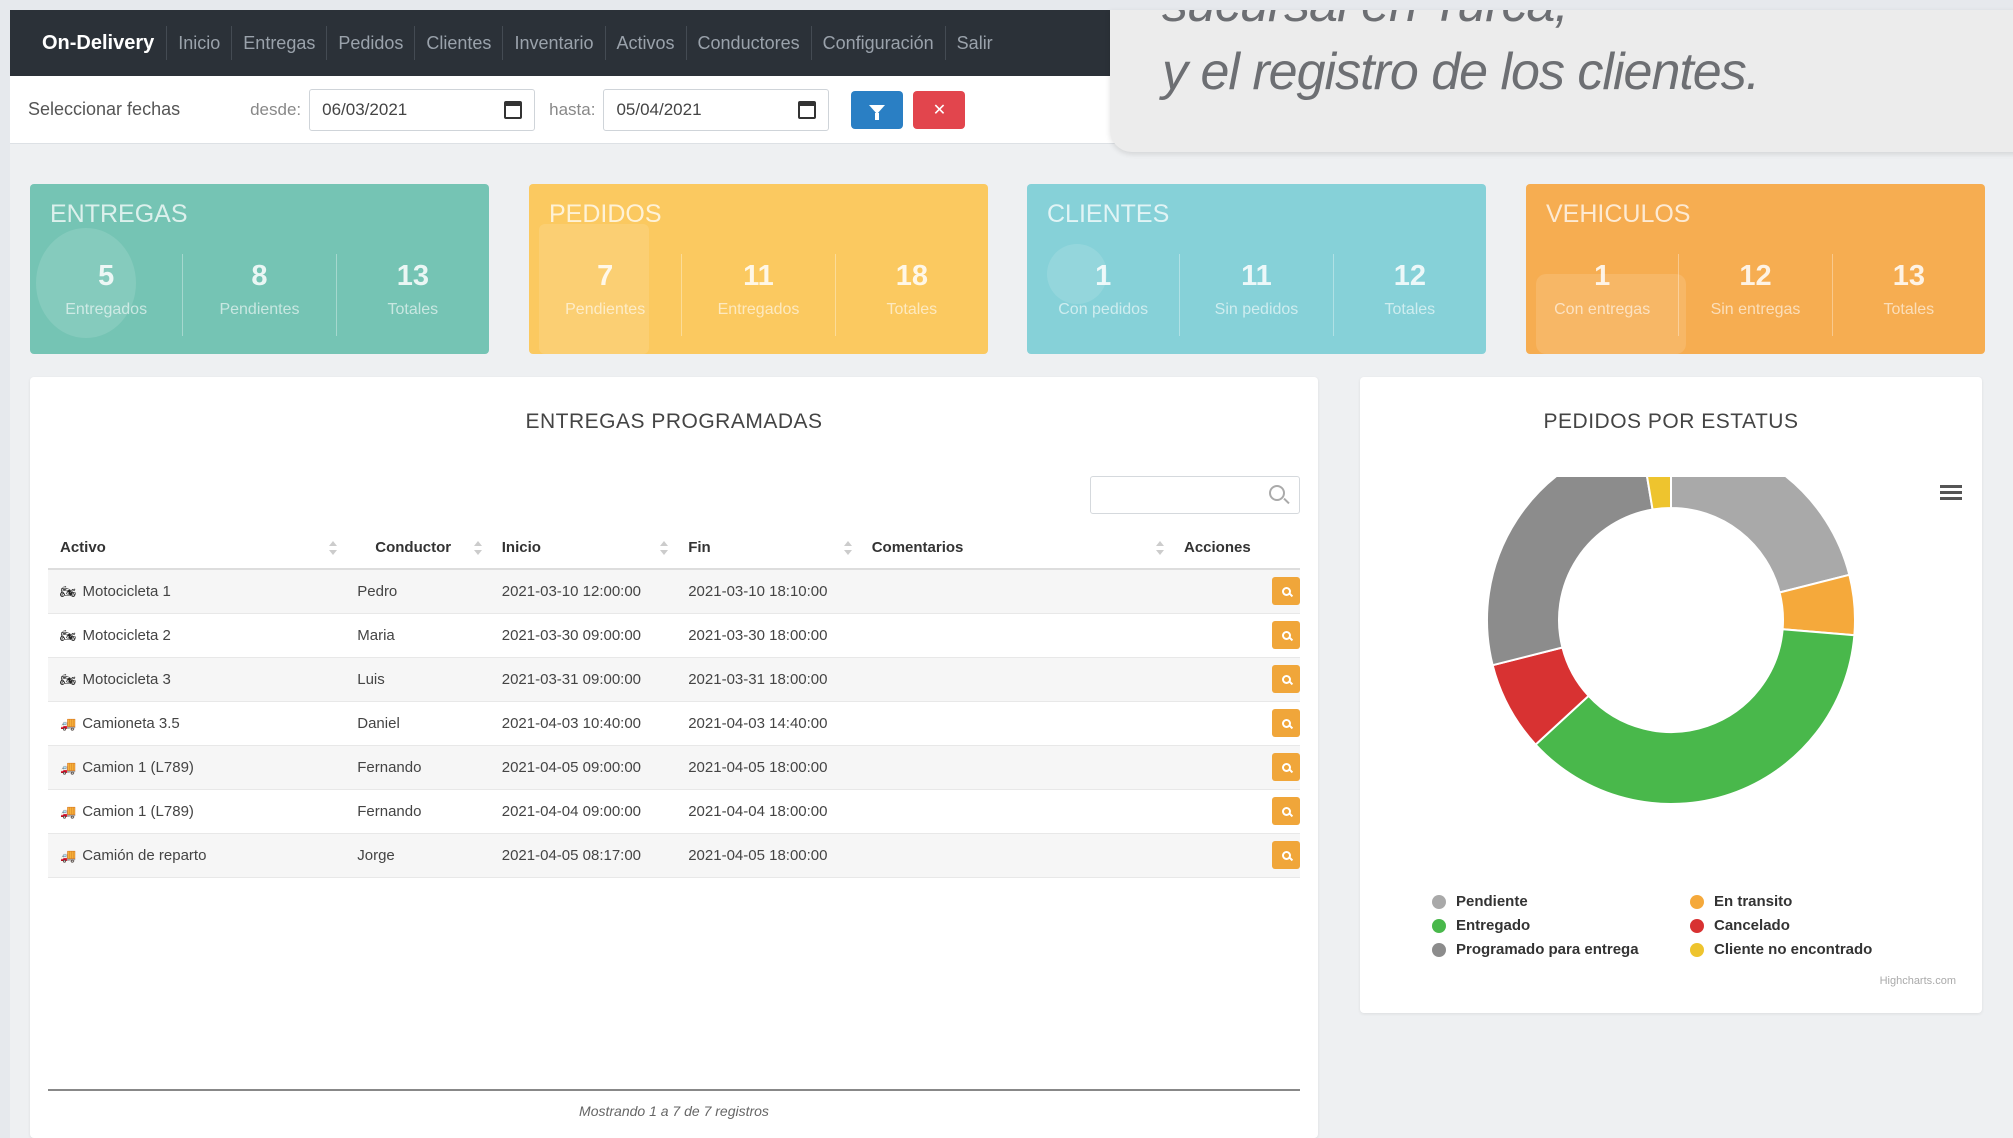  Describe the element at coordinates (553, 43) in the screenshot. I see `nav-item-inventario: Inventario` at that location.